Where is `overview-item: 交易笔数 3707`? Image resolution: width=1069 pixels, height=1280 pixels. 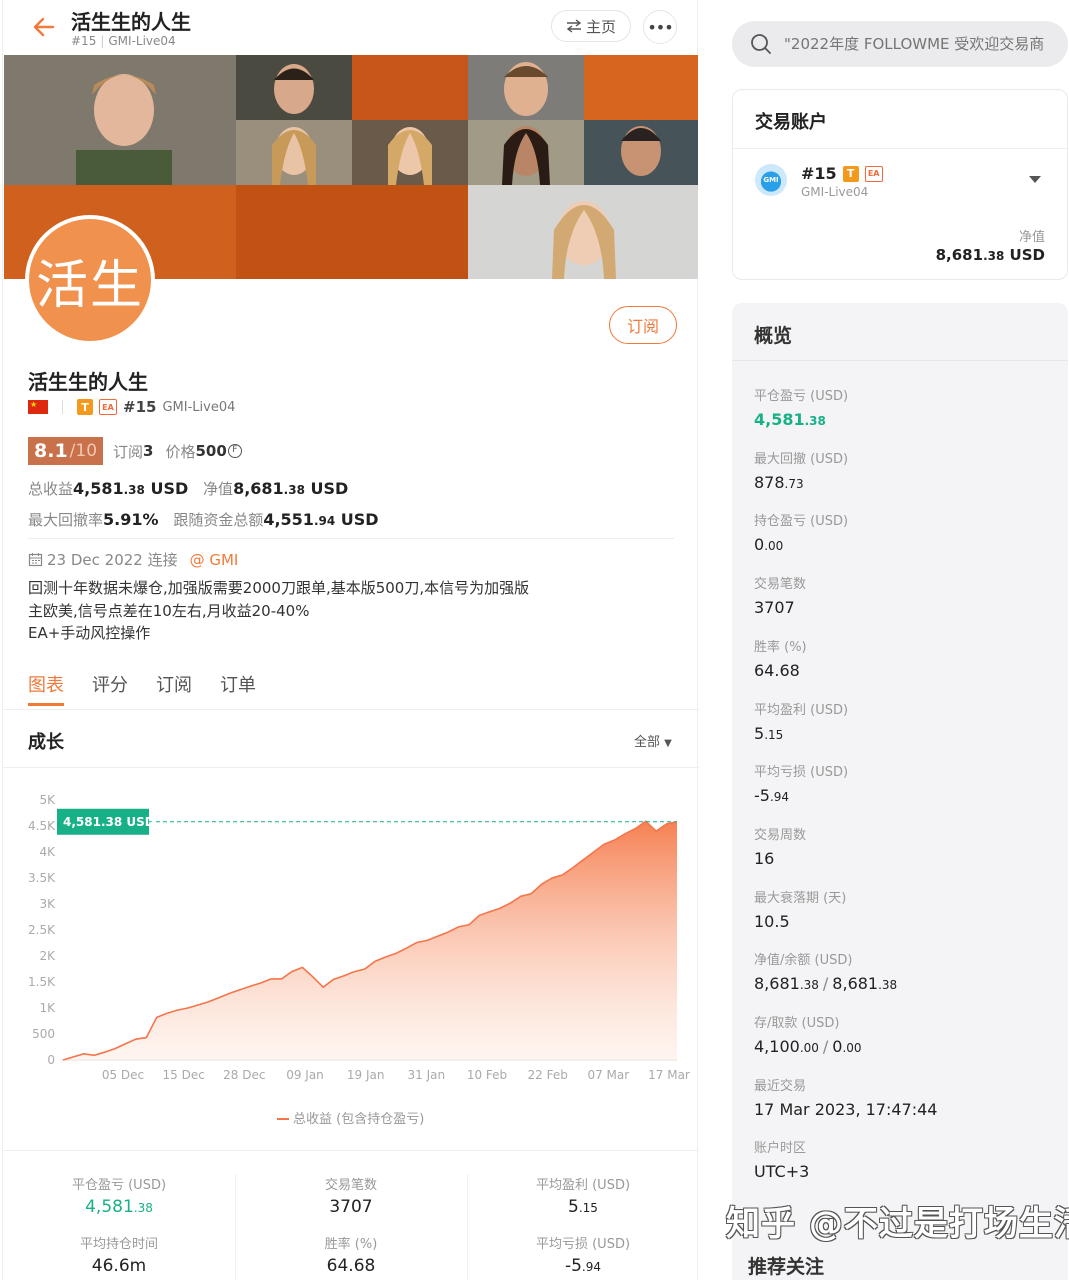
overview-item: 交易笔数 3707 is located at coordinates (780, 595).